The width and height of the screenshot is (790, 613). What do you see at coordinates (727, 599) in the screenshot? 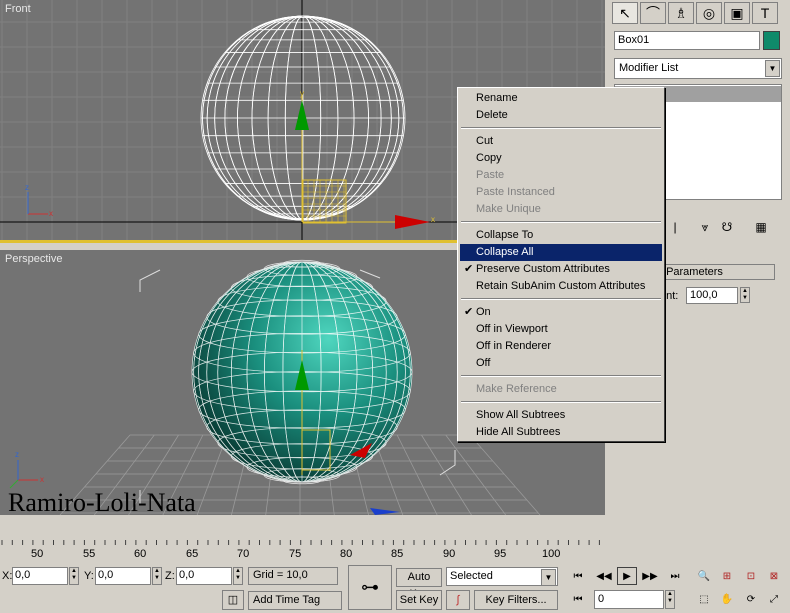
I see `pan-hand-icon: ✋` at bounding box center [727, 599].